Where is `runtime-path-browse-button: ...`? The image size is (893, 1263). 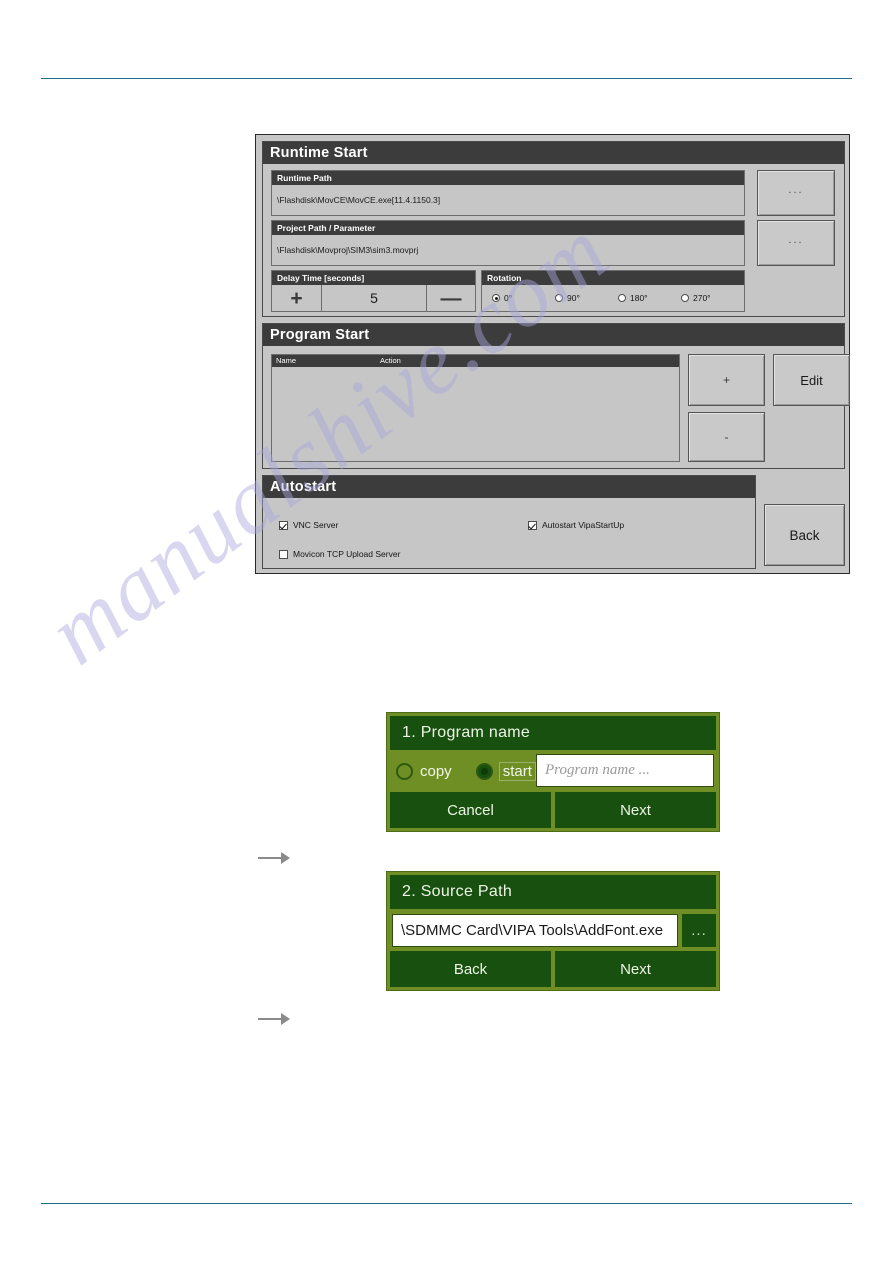 runtime-path-browse-button: ... is located at coordinates (796, 193).